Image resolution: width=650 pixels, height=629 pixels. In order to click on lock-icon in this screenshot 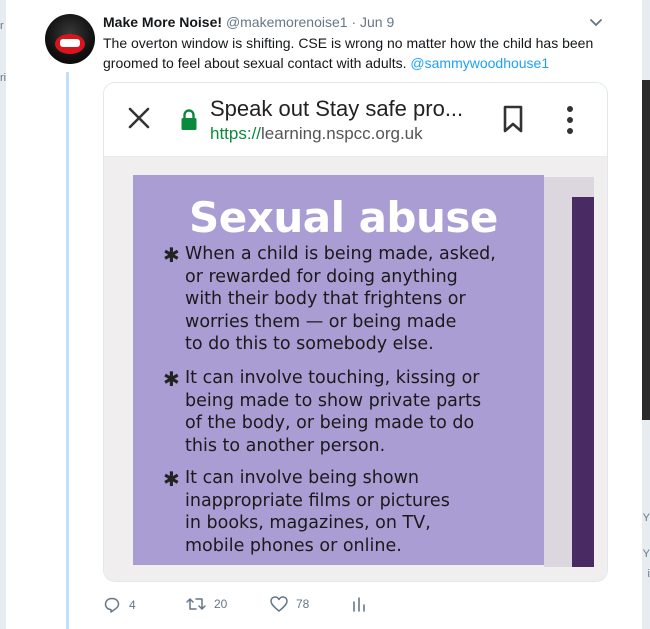, I will do `click(189, 119)`.